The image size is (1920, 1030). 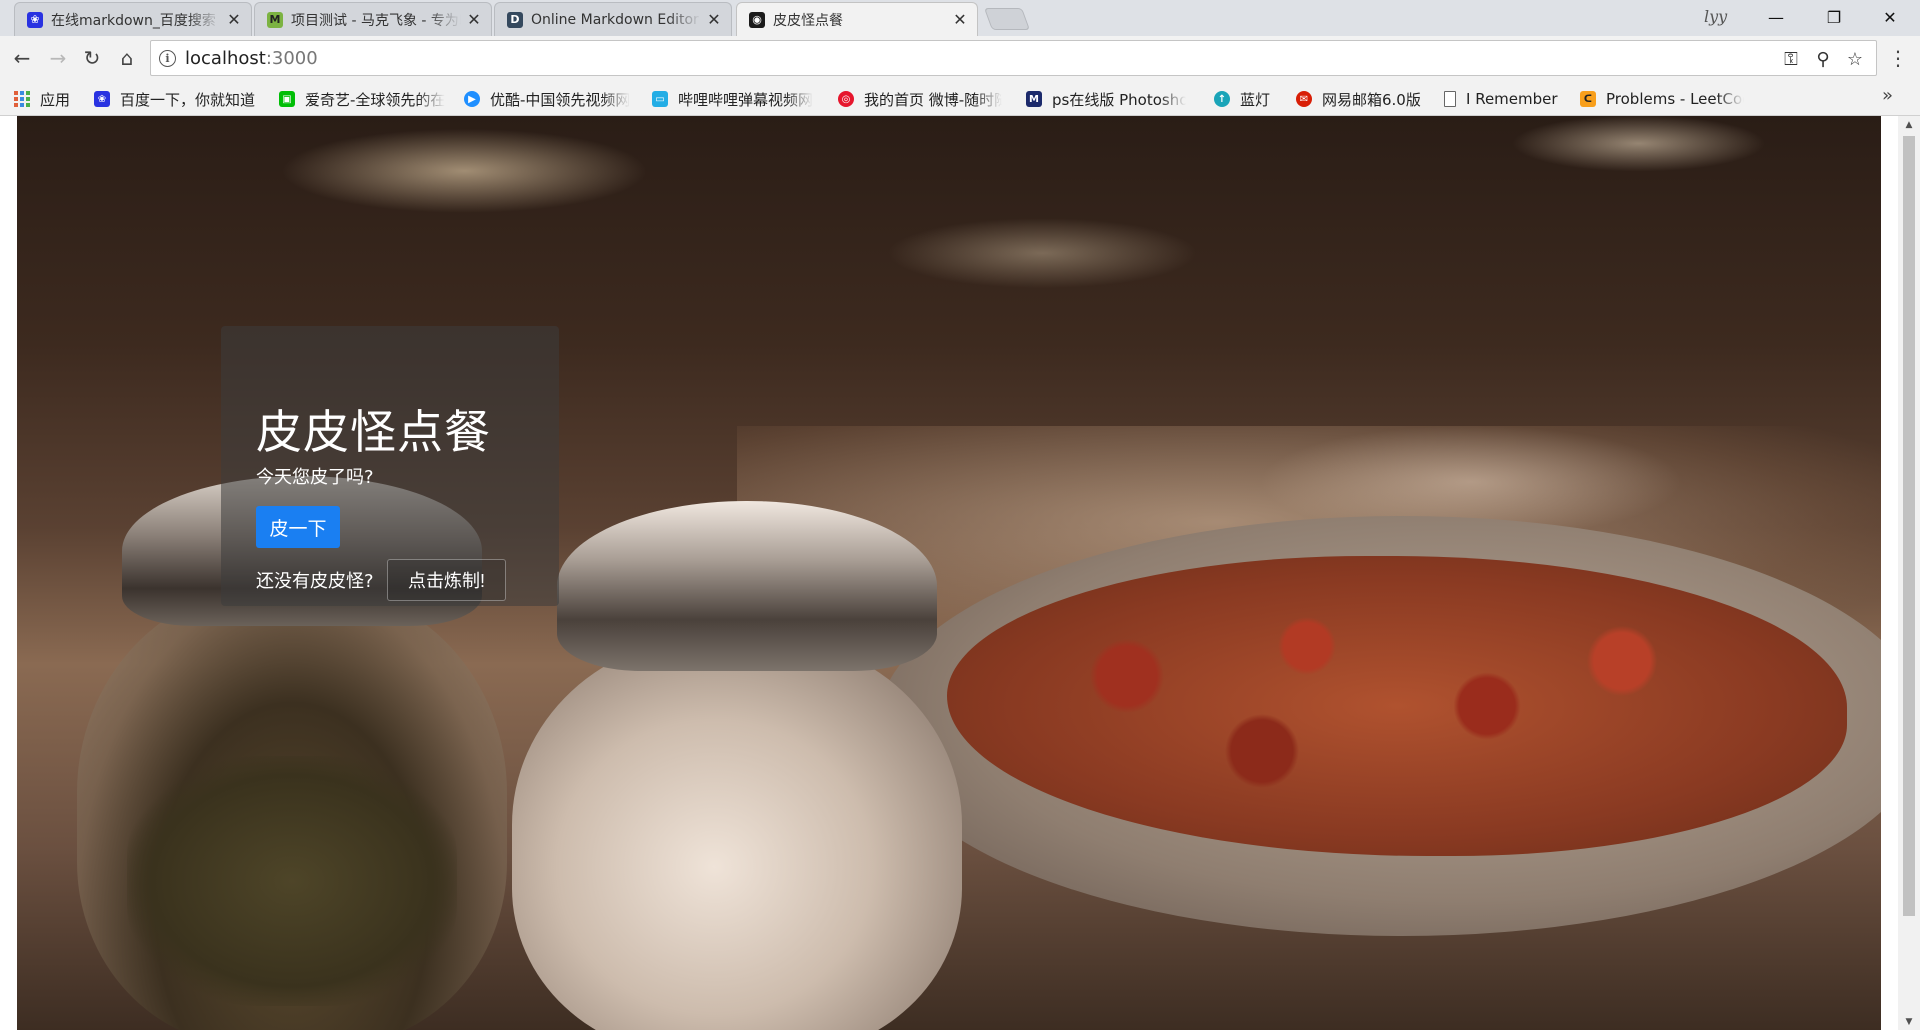 I want to click on youku-icon: ▶, so click(x=472, y=99).